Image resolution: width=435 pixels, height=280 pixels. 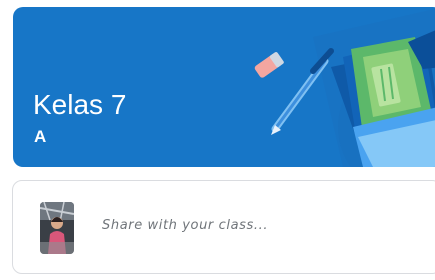 I want to click on eraser-icon, so click(x=269, y=65).